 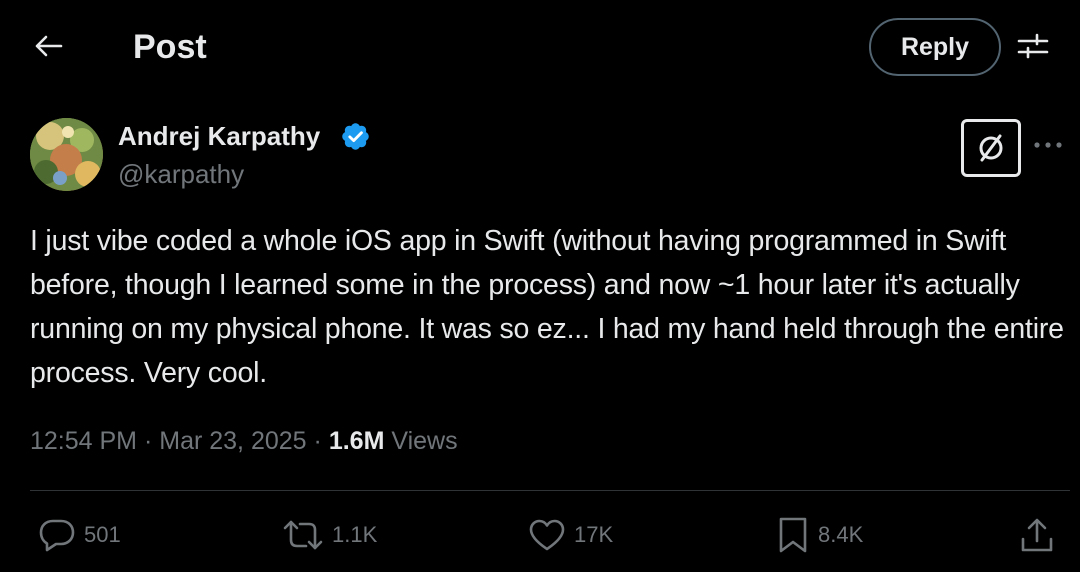 I want to click on grok-icon, so click(x=991, y=148).